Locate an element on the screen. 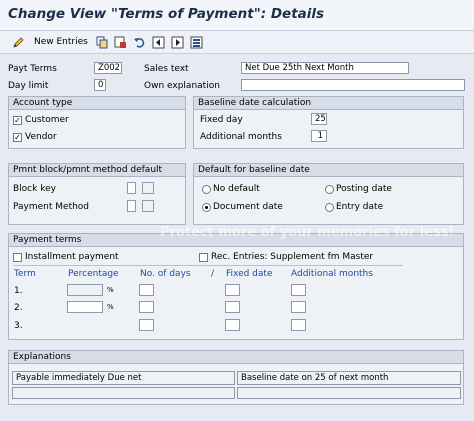 The image size is (474, 421). account-type-group: Account type ✓ Customer ✓ Vendor is located at coordinates (97, 122).